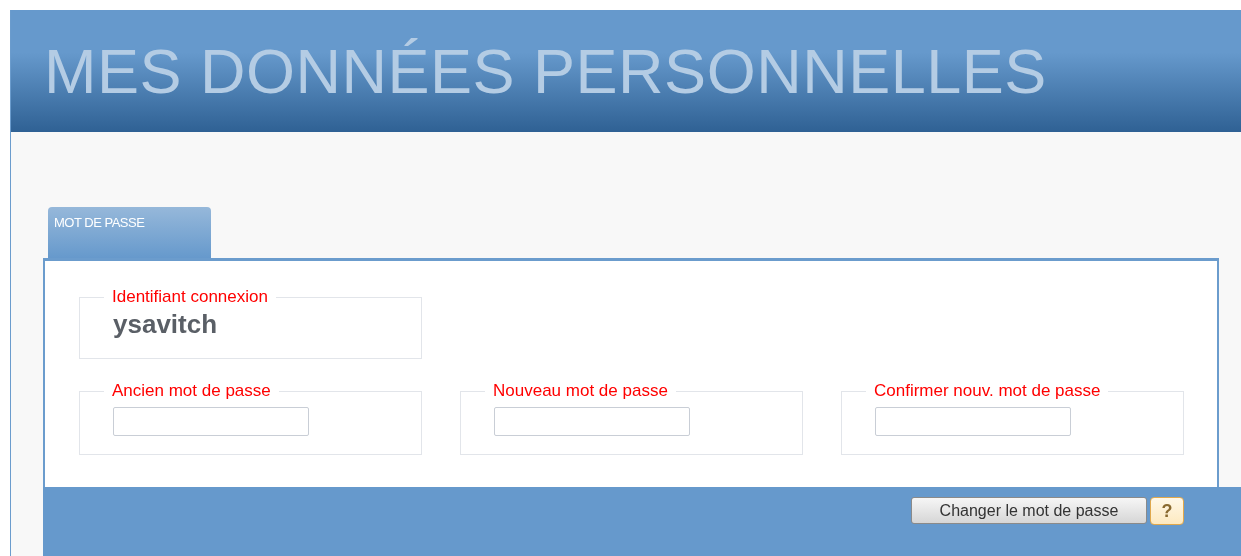 The image size is (1241, 556). I want to click on help-button: ?, so click(1167, 511).